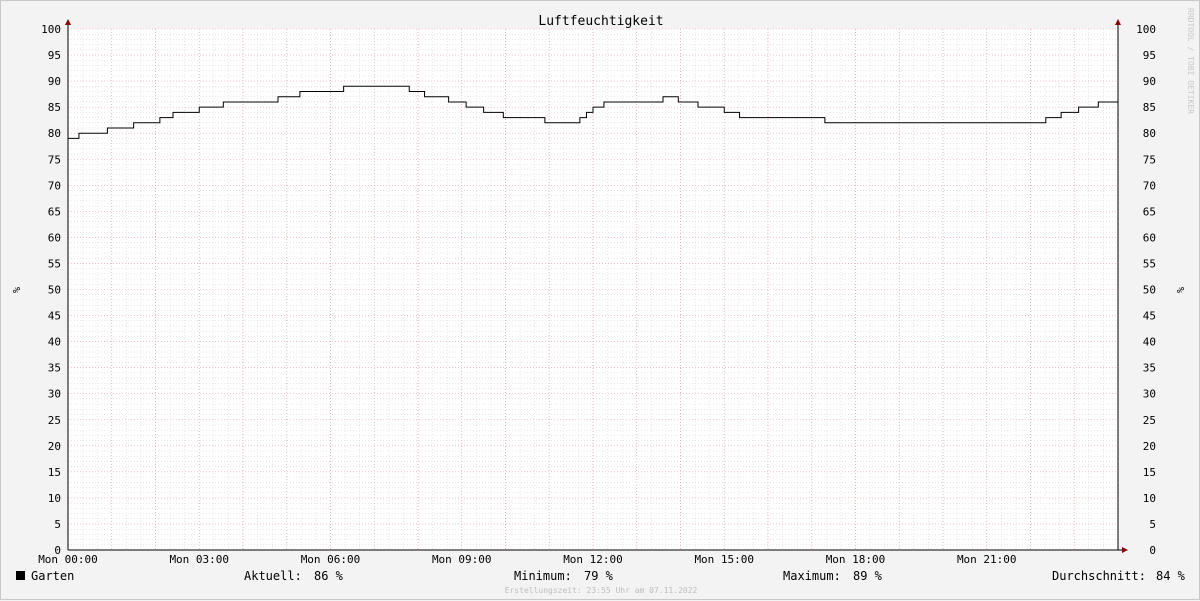 This screenshot has width=1200, height=601. What do you see at coordinates (1125, 550) in the screenshot?
I see `x-axis-arrow` at bounding box center [1125, 550].